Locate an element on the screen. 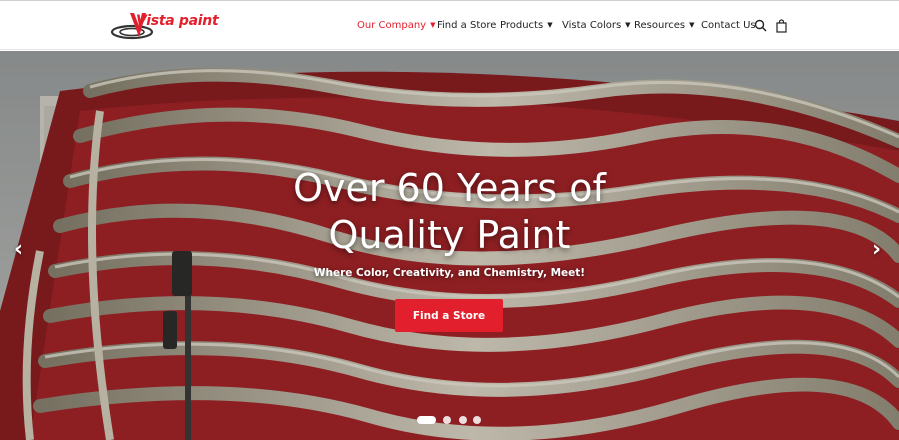  nav-label: Products is located at coordinates (522, 25).